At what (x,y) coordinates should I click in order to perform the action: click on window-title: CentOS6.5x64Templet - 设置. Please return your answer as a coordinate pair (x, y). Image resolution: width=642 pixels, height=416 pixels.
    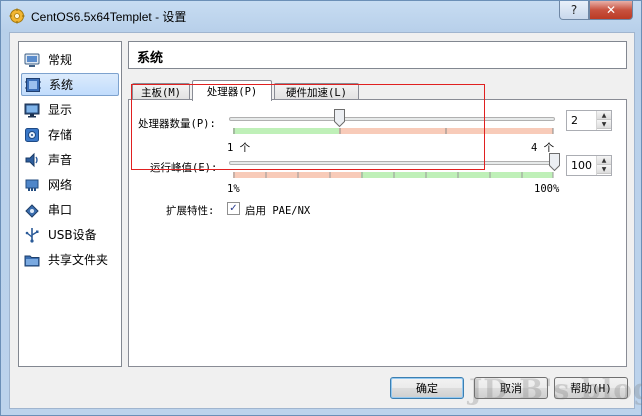
    Looking at the image, I should click on (109, 17).